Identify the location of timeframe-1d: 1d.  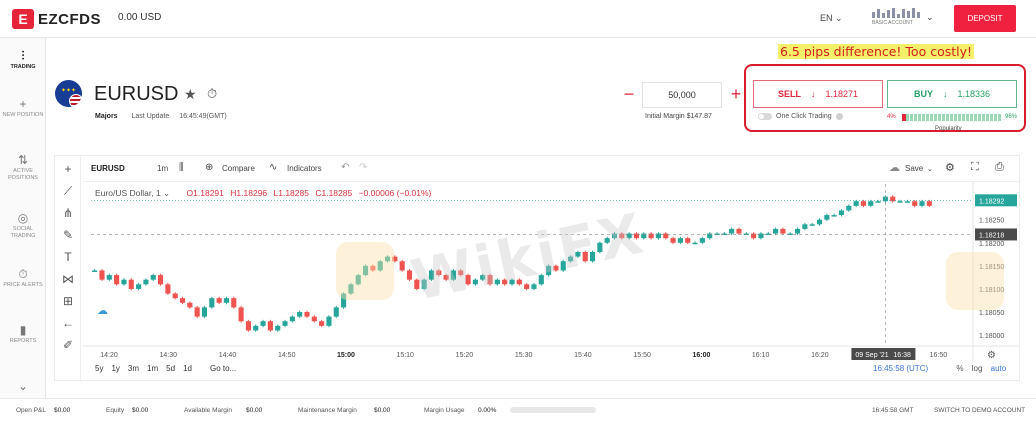
(187, 368).